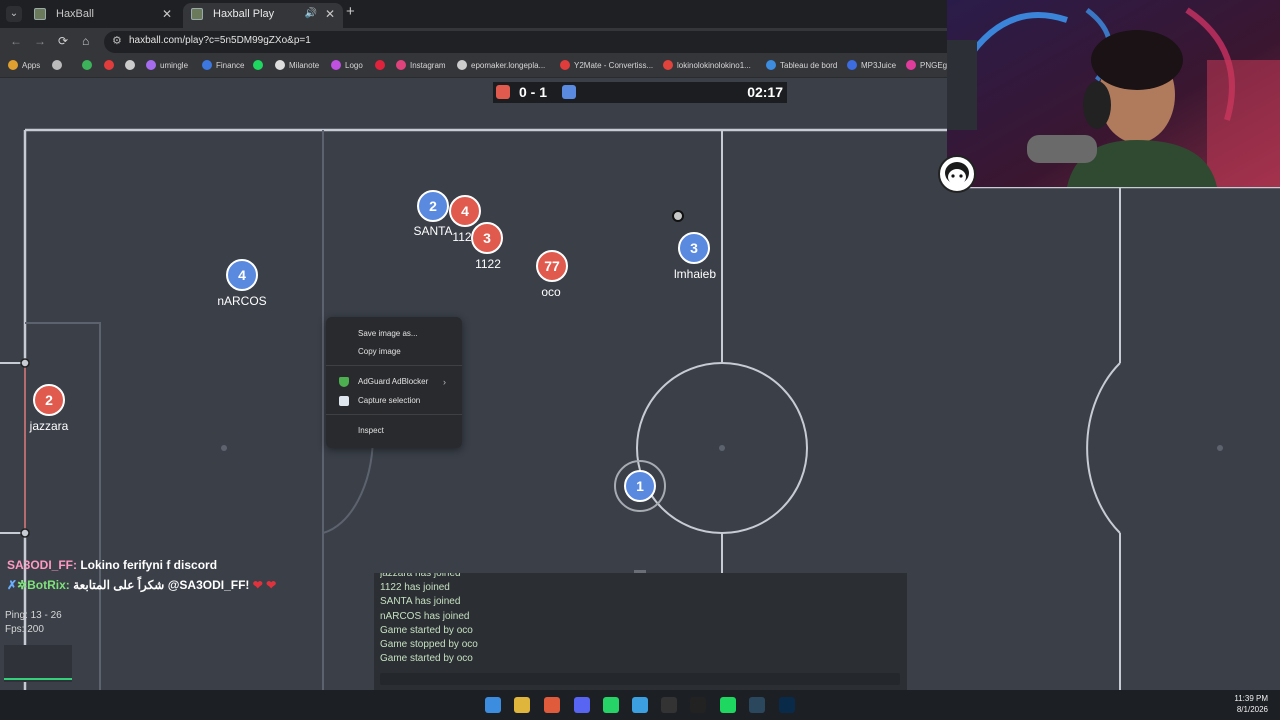 This screenshot has width=1280, height=720. What do you see at coordinates (40, 41) in the screenshot?
I see `forward-button: →` at bounding box center [40, 41].